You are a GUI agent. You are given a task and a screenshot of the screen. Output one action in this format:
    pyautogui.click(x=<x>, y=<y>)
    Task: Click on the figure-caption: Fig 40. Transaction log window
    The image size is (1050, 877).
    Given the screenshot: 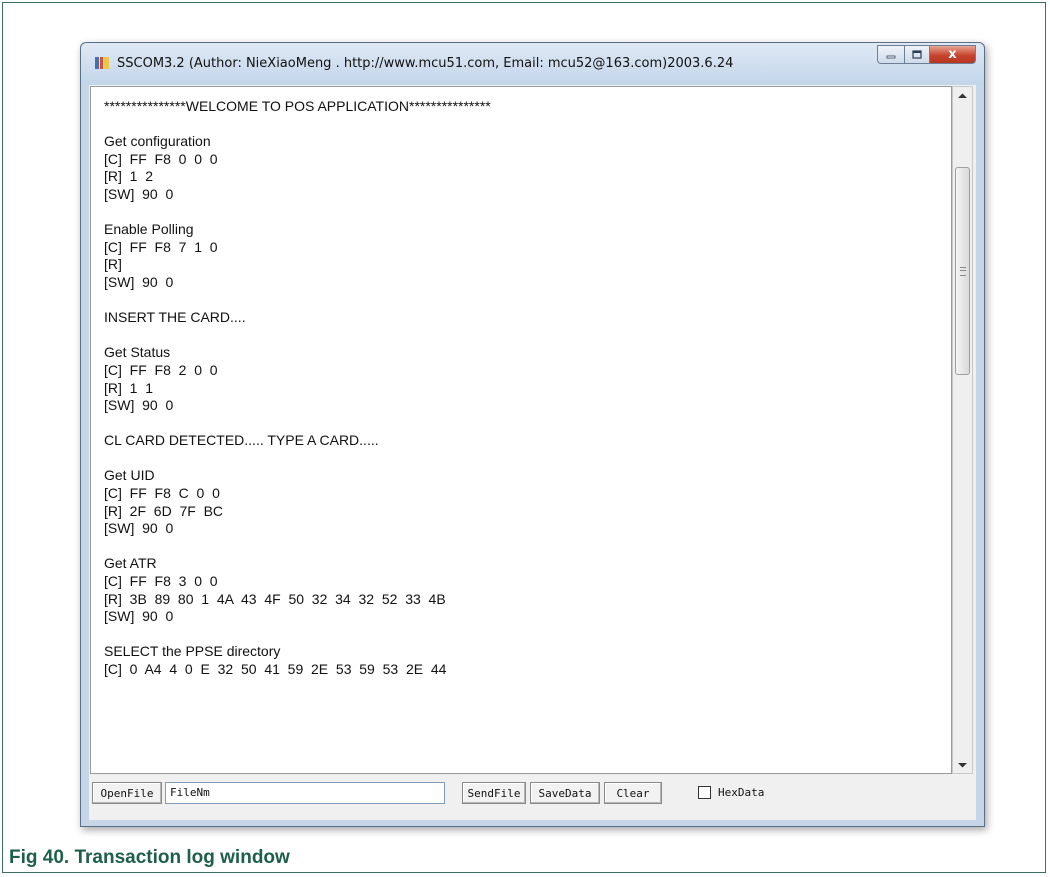 What is the action you would take?
    pyautogui.click(x=149, y=857)
    